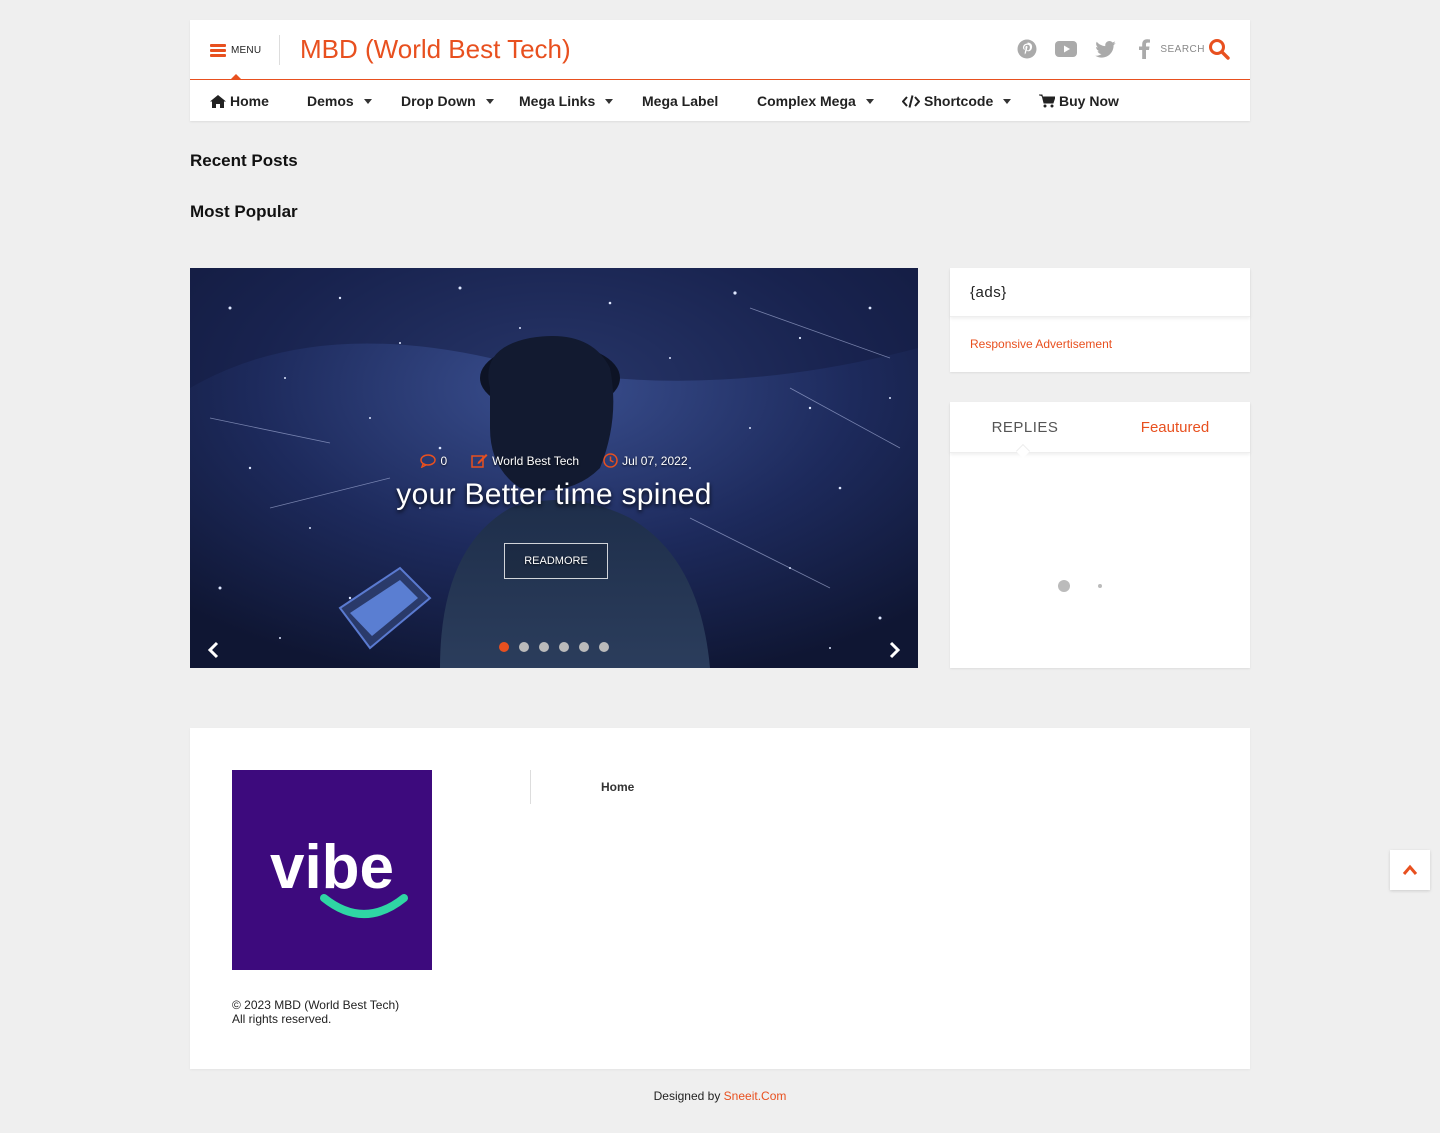  I want to click on tab-featured: Feautured, so click(1175, 427).